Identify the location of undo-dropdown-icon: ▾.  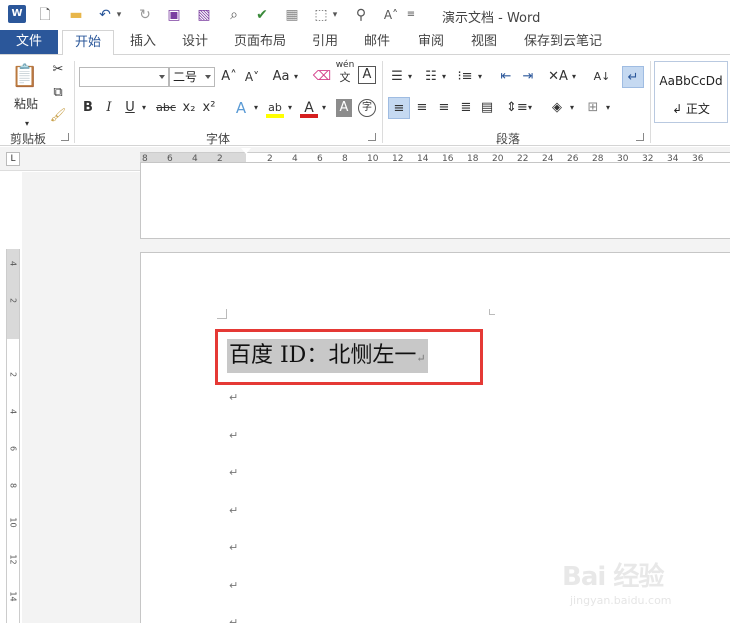
(119, 15).